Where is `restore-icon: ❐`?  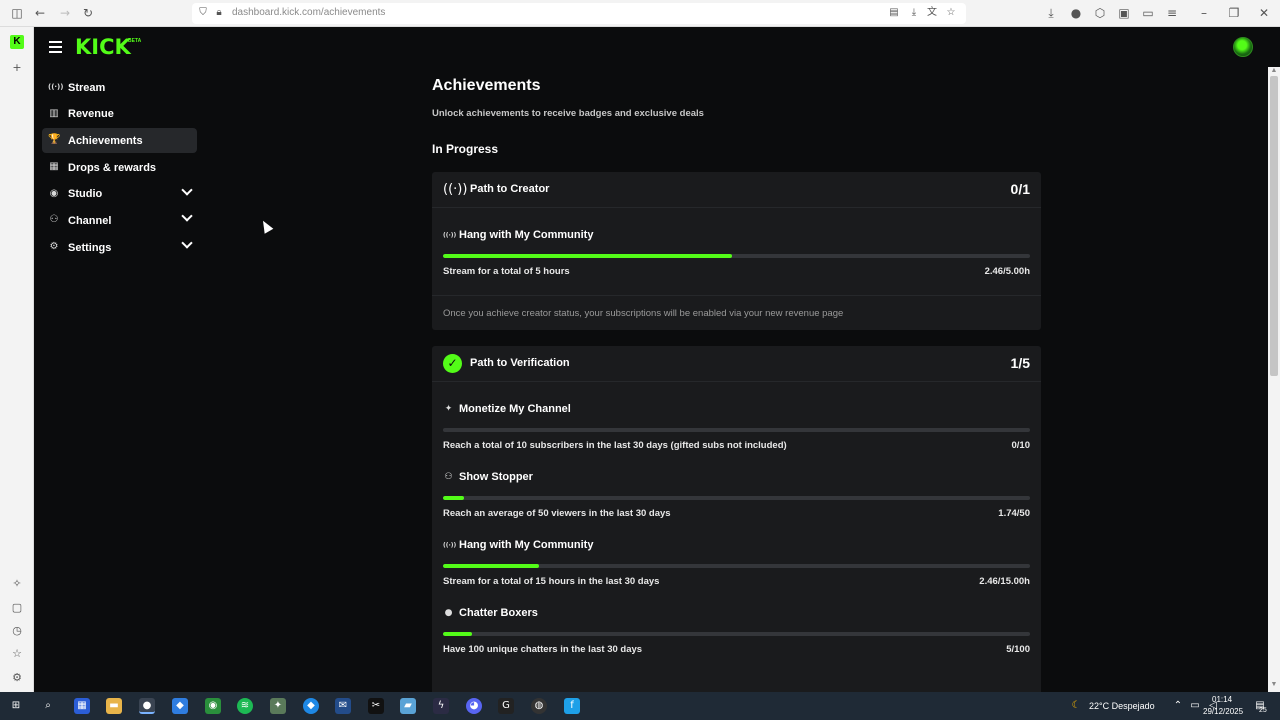 restore-icon: ❐ is located at coordinates (1234, 13).